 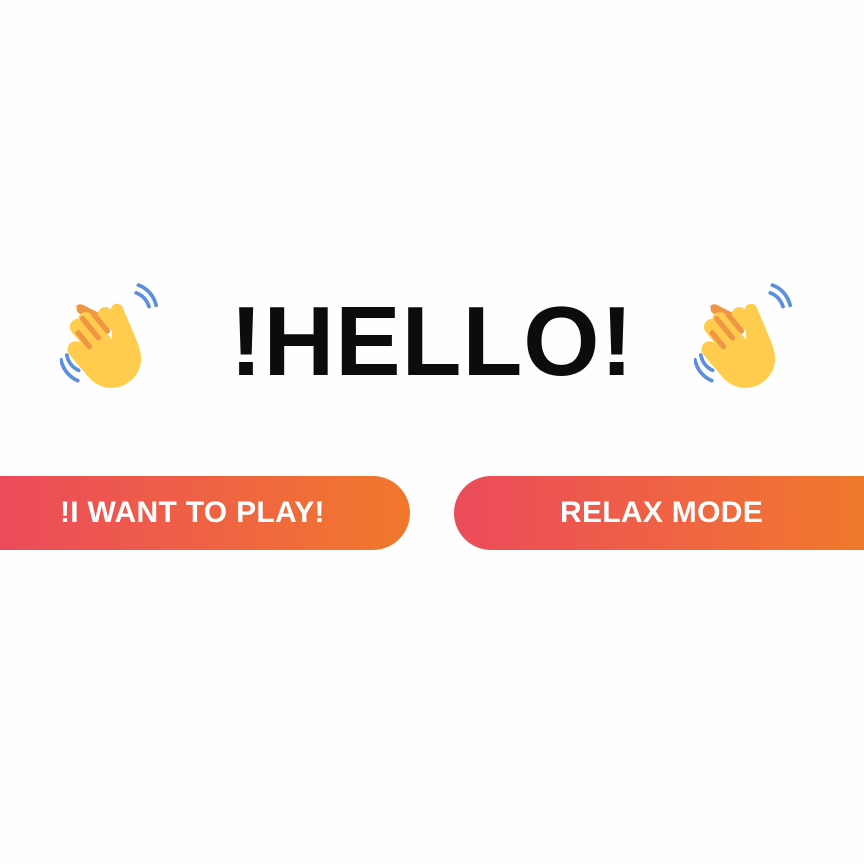 I want to click on play-button: !I WANT TO PLAY!, so click(x=205, y=513).